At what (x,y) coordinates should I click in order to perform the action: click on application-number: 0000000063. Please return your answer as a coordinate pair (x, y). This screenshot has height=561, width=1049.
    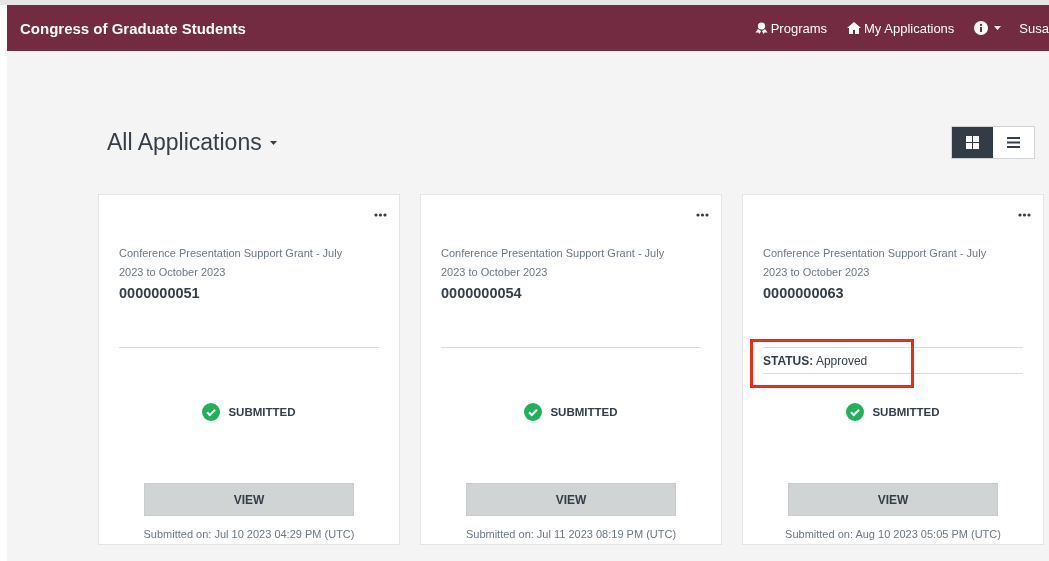
    Looking at the image, I should click on (804, 293).